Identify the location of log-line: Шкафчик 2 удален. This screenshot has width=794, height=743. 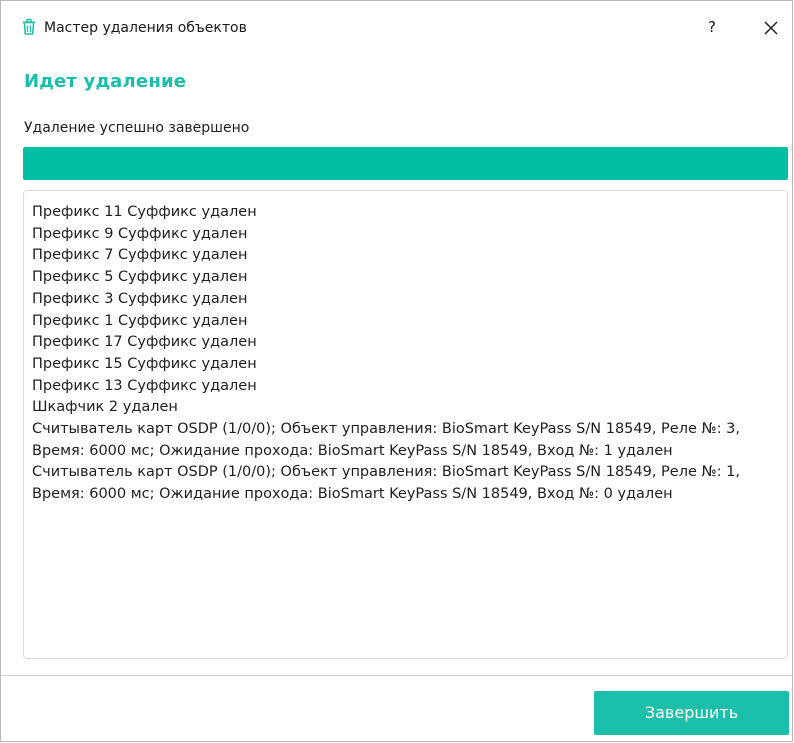
(105, 407).